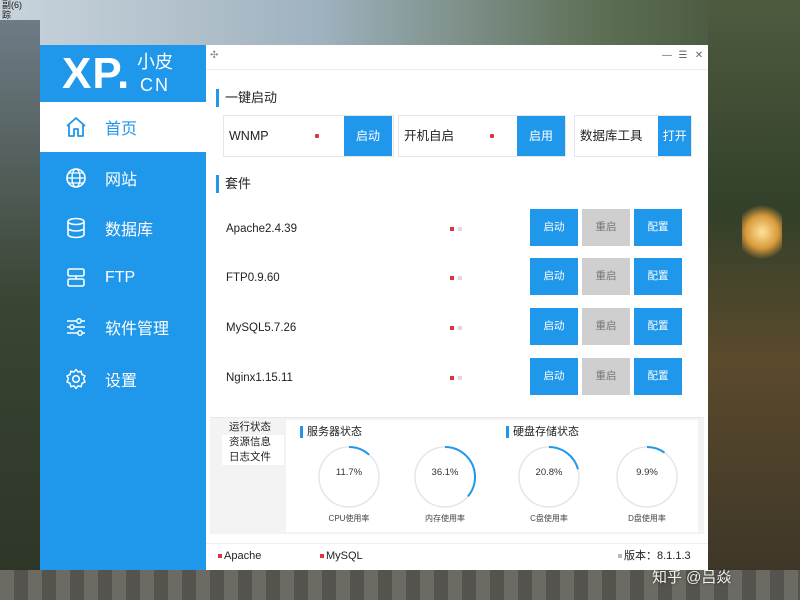  I want to click on quick-item-label: WNMP, so click(284, 136).